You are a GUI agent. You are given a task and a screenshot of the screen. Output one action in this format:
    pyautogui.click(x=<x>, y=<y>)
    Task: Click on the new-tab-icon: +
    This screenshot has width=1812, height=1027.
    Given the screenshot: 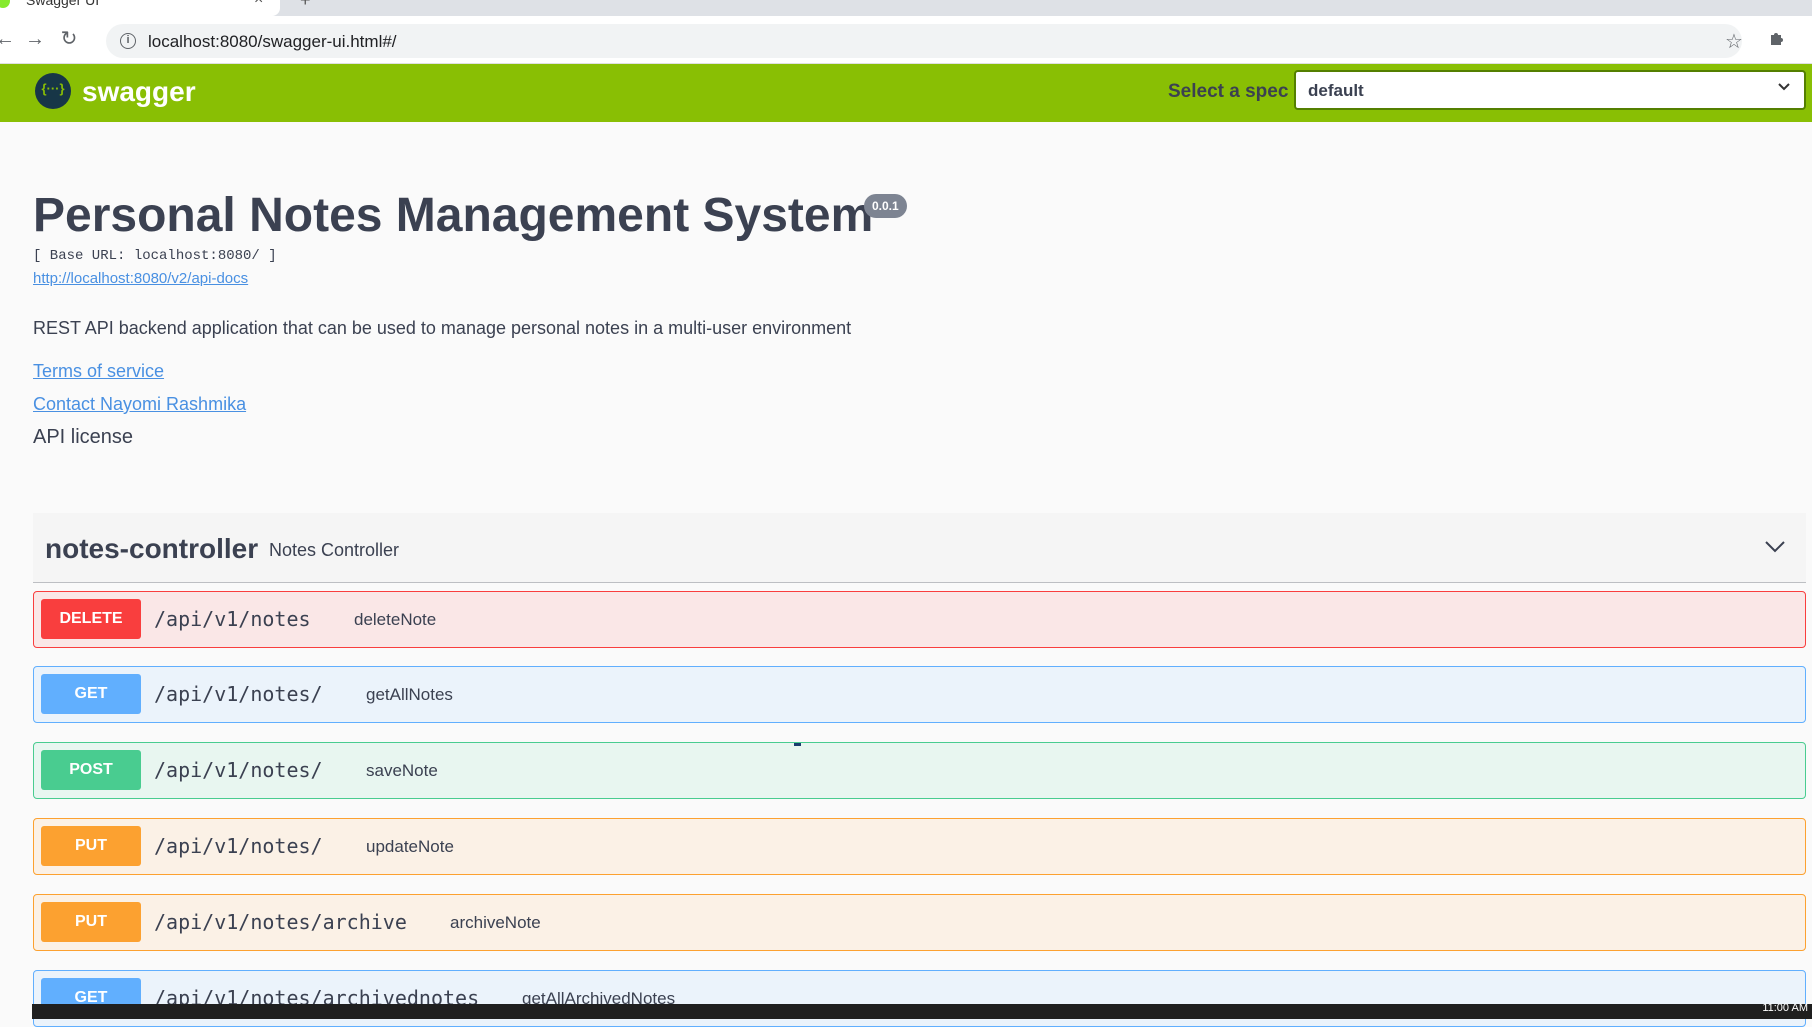 What is the action you would take?
    pyautogui.click(x=305, y=5)
    